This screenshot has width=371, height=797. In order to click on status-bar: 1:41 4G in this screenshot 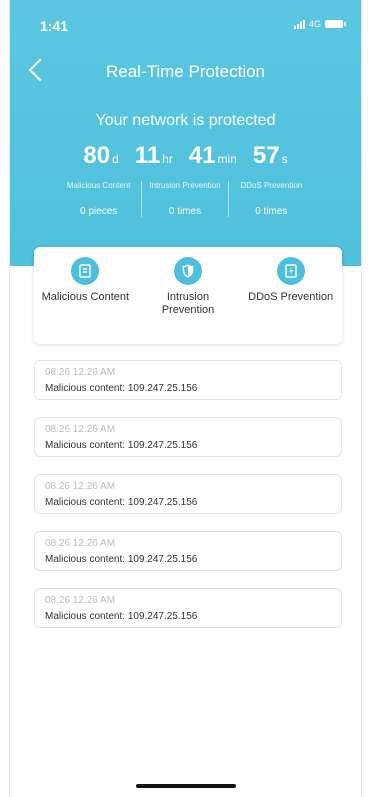, I will do `click(185, 25)`.